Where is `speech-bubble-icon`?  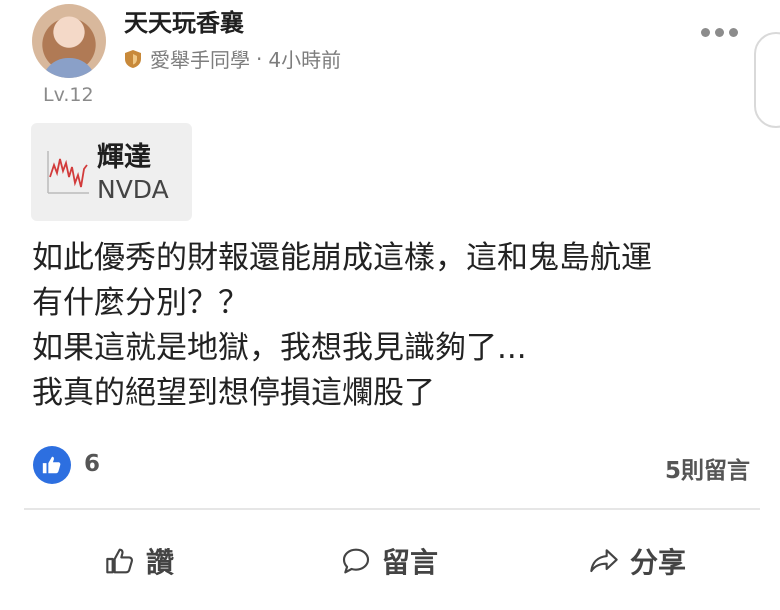 speech-bubble-icon is located at coordinates (356, 561).